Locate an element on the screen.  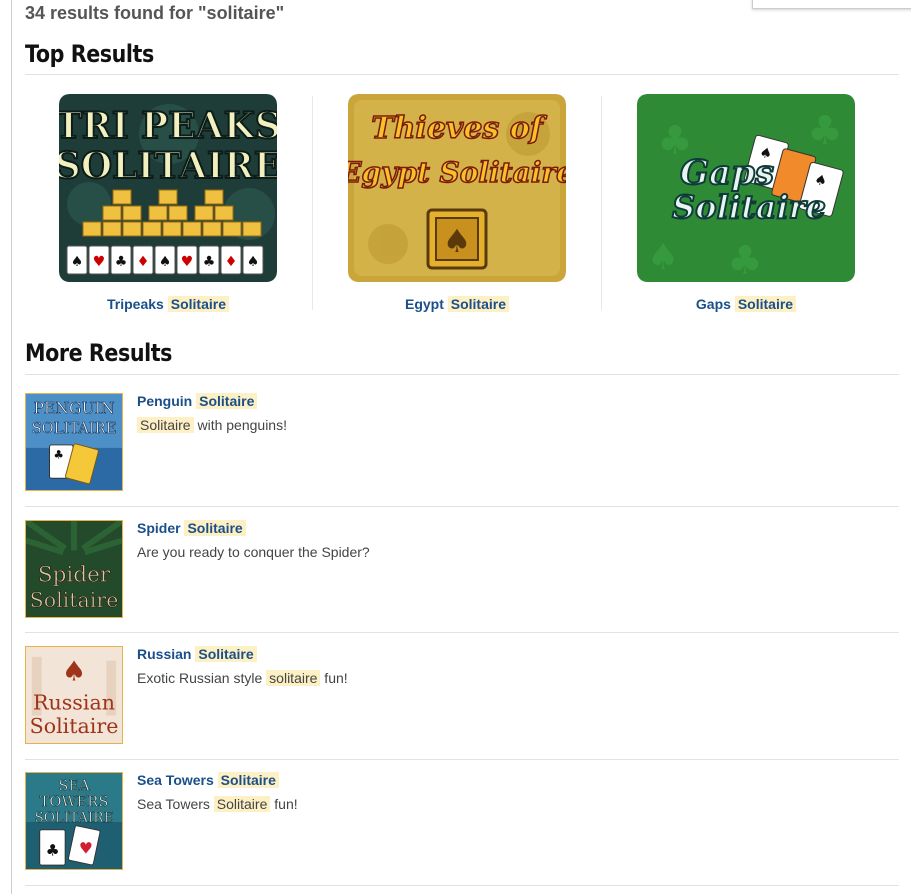
penguin-thumb-line2: SOLITAIRE is located at coordinates (74, 428).